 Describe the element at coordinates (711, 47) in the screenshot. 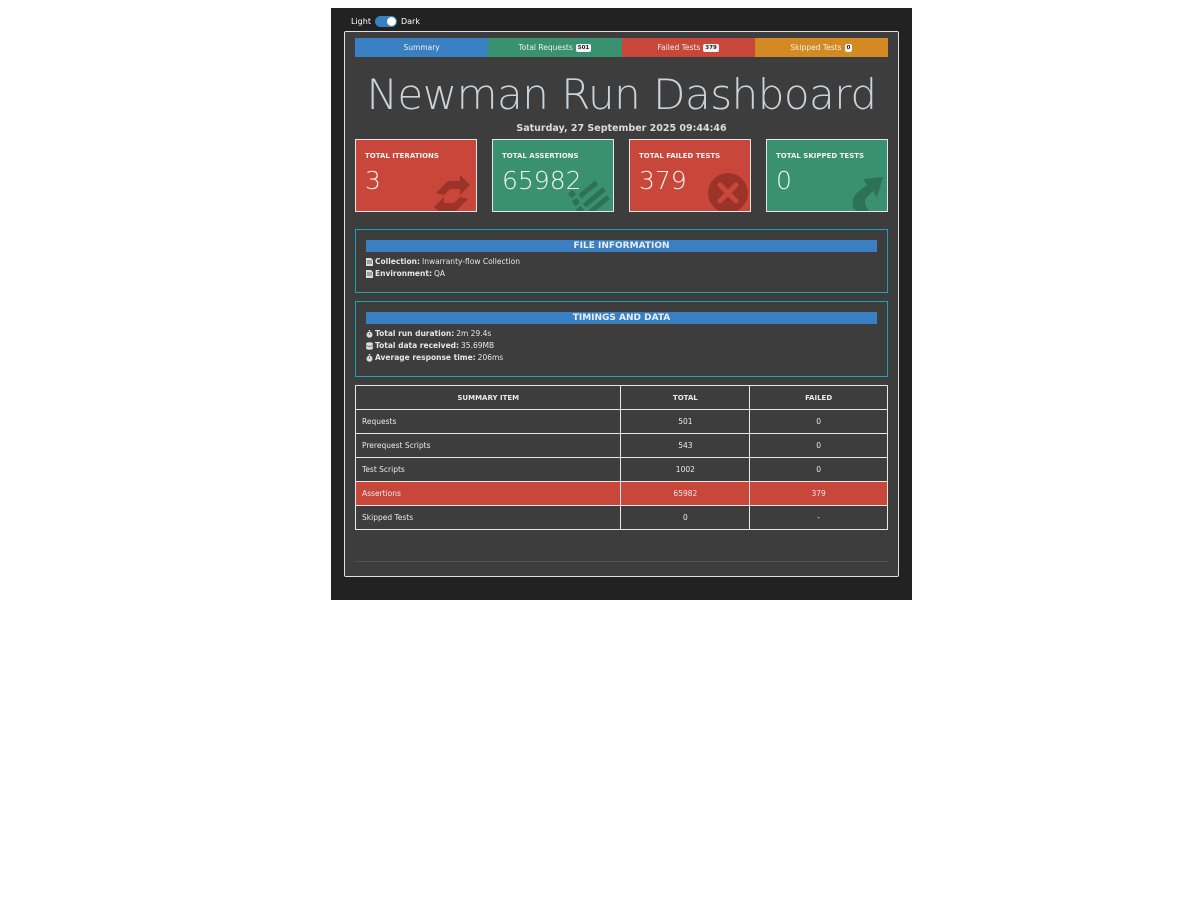

I see `tab-badge: 379` at that location.